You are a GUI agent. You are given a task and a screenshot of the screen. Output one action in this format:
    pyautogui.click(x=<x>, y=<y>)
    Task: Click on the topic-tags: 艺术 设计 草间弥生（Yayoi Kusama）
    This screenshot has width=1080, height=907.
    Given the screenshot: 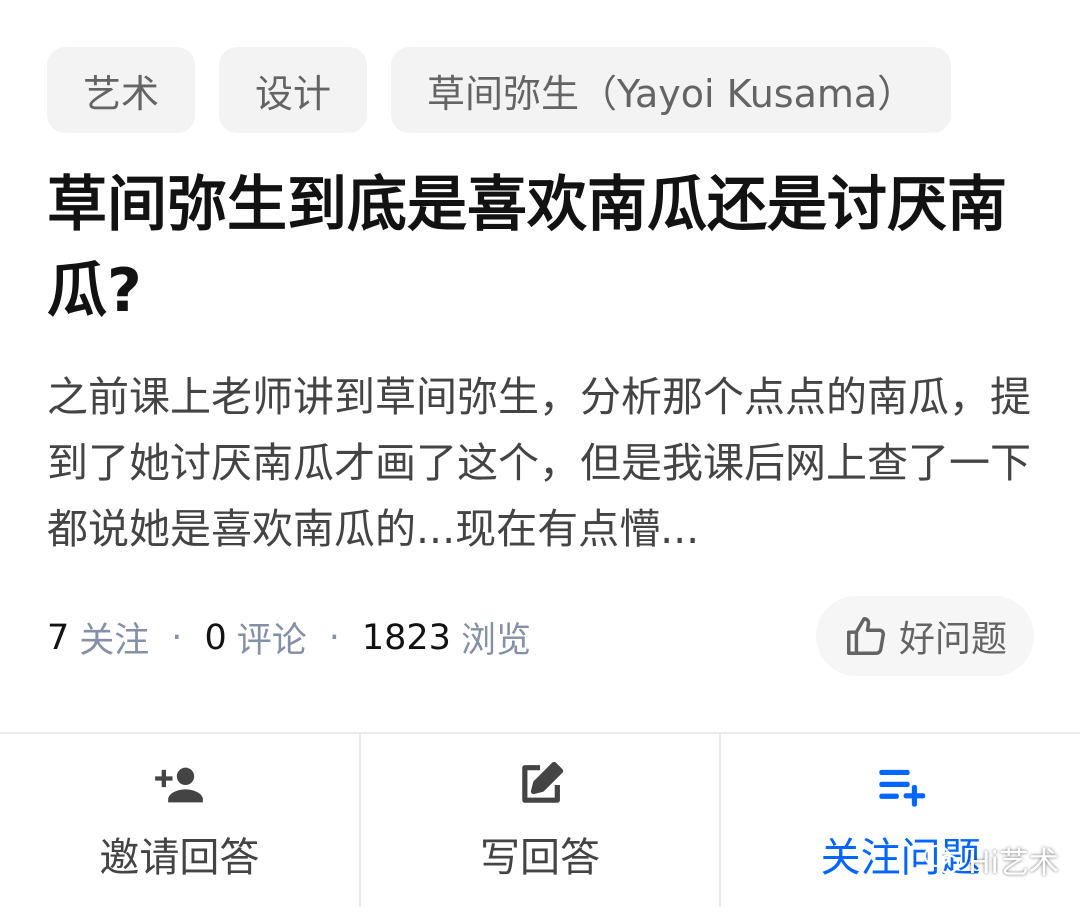 What is the action you would take?
    pyautogui.click(x=499, y=90)
    